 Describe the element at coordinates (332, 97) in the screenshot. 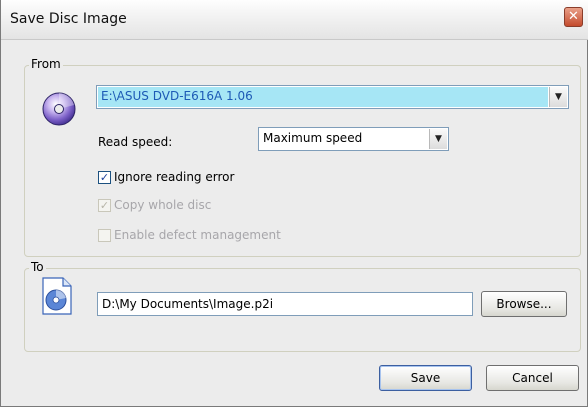

I see `source-drive-select: E:\ASUS DVD-E616A 1.06 ▼` at that location.